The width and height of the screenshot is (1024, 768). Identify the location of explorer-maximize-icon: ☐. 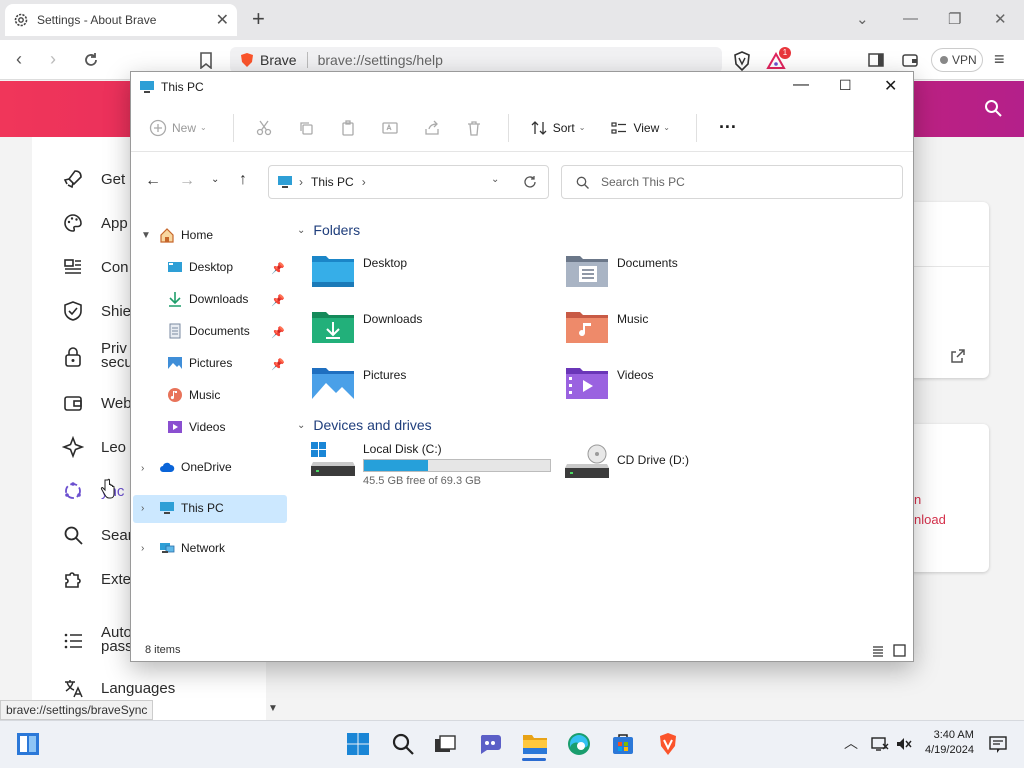
(845, 85).